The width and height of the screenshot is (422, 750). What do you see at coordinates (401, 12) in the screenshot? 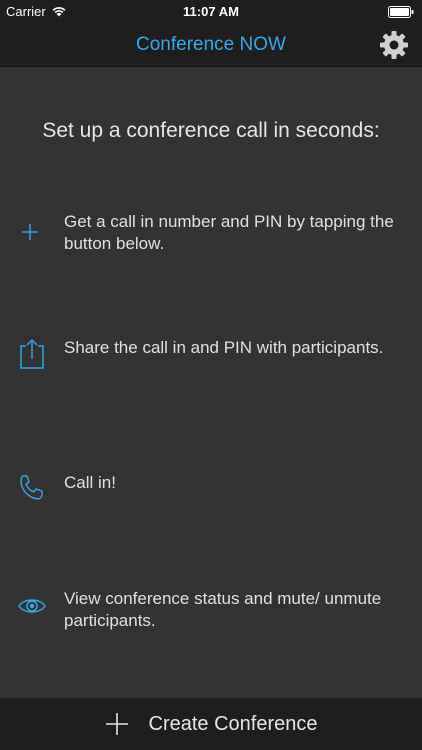
I see `battery-icon` at bounding box center [401, 12].